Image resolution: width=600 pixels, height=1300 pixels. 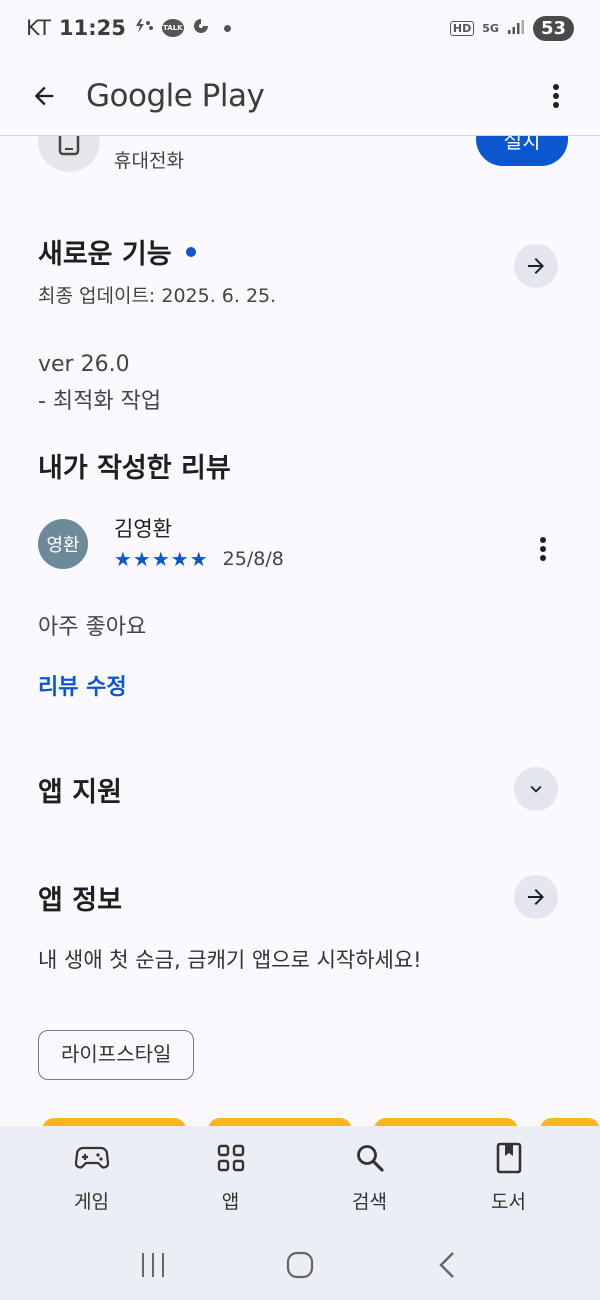 I want to click on release-notes: ver 26.0 - 최적화 작업, so click(x=298, y=383).